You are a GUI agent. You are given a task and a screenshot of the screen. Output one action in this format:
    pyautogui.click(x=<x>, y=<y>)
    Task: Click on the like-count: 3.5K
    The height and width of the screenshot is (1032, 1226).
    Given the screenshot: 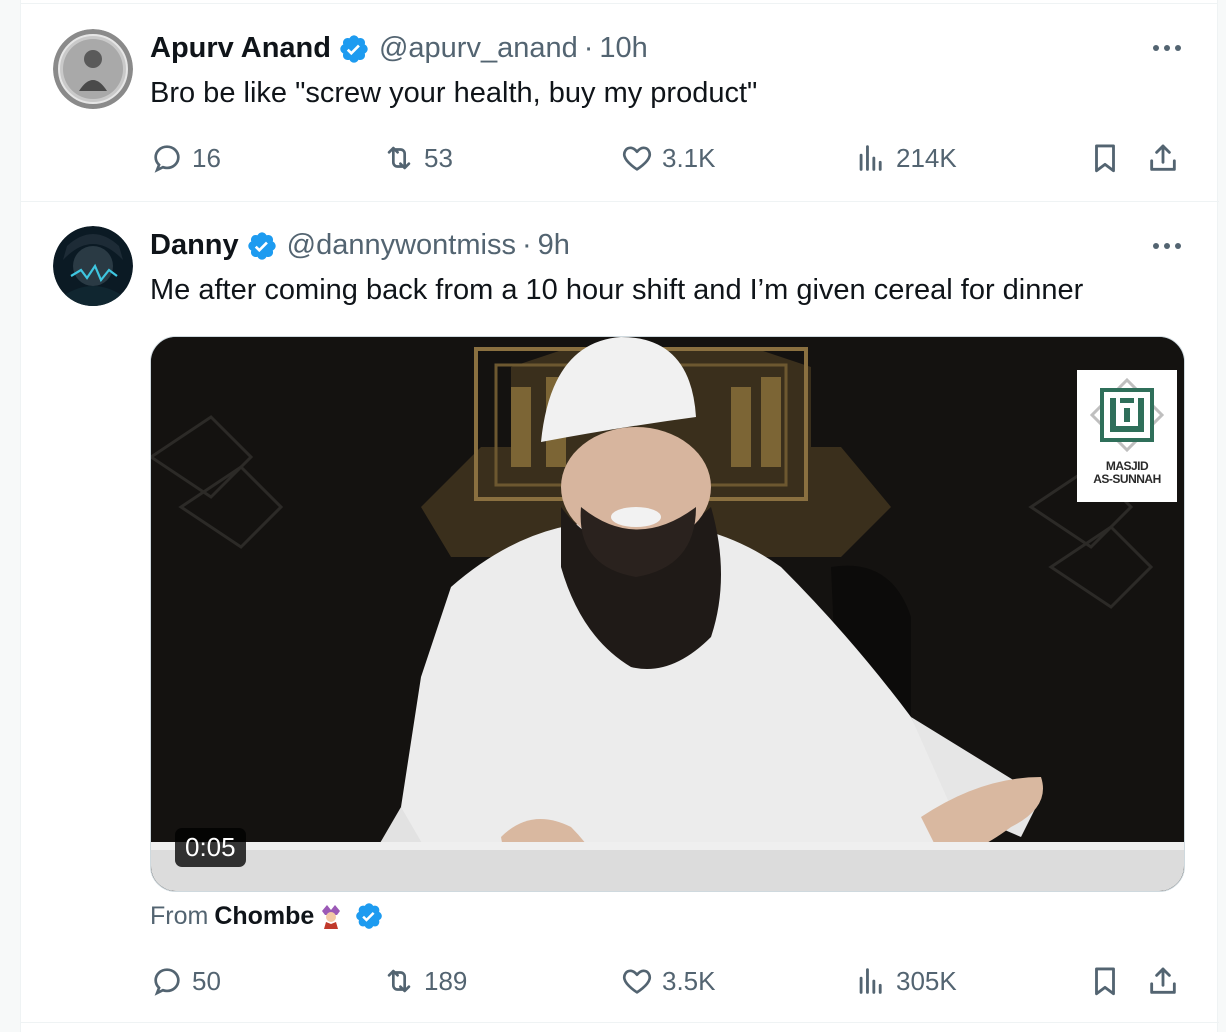 What is the action you would take?
    pyautogui.click(x=689, y=980)
    